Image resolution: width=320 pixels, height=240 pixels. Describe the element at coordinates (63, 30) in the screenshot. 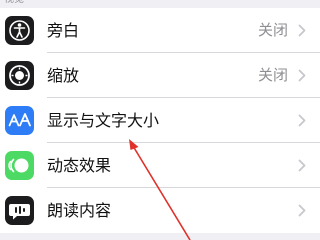

I see `row-label: 旁白` at that location.